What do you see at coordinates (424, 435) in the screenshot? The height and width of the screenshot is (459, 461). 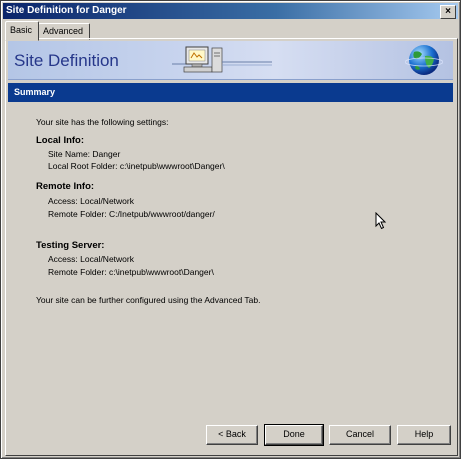 I see `help-button: Help` at bounding box center [424, 435].